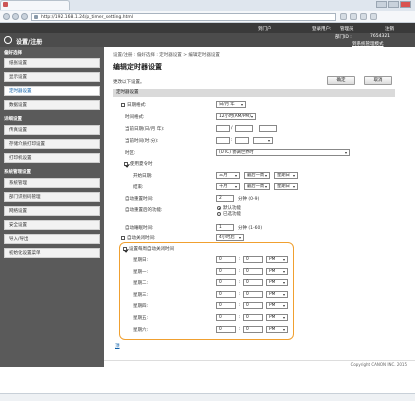 The width and height of the screenshot is (415, 401). What do you see at coordinates (141, 284) in the screenshot?
I see `weekday-label: 星期二:` at bounding box center [141, 284].